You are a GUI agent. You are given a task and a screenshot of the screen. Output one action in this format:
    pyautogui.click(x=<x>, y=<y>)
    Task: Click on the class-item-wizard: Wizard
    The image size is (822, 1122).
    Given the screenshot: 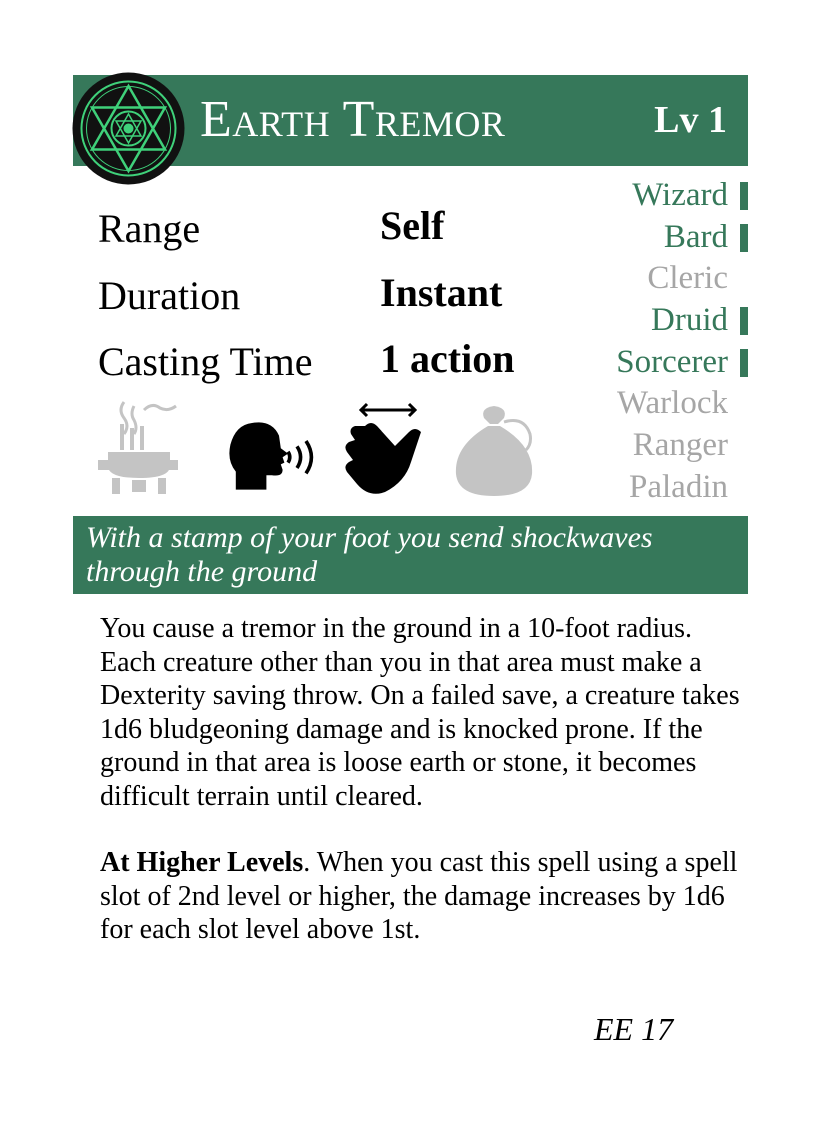 What is the action you would take?
    pyautogui.click(x=638, y=196)
    